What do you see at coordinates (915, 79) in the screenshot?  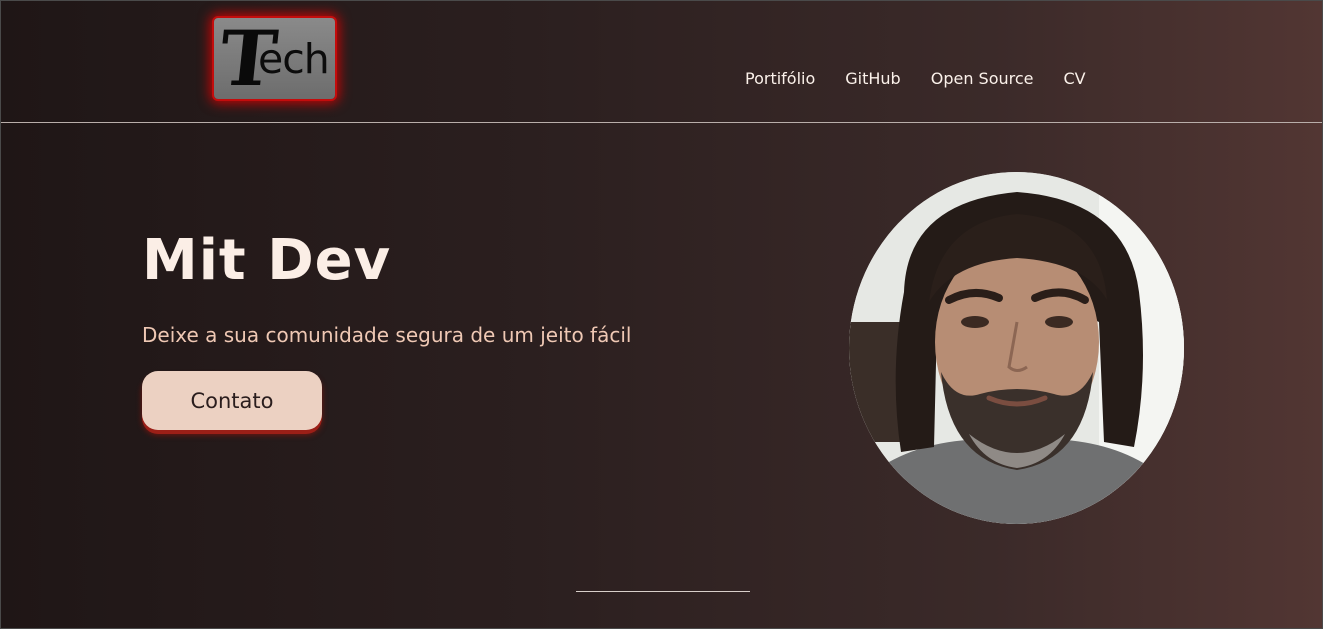 I see `main-nav: Portifólio GitHub Open Source CV` at bounding box center [915, 79].